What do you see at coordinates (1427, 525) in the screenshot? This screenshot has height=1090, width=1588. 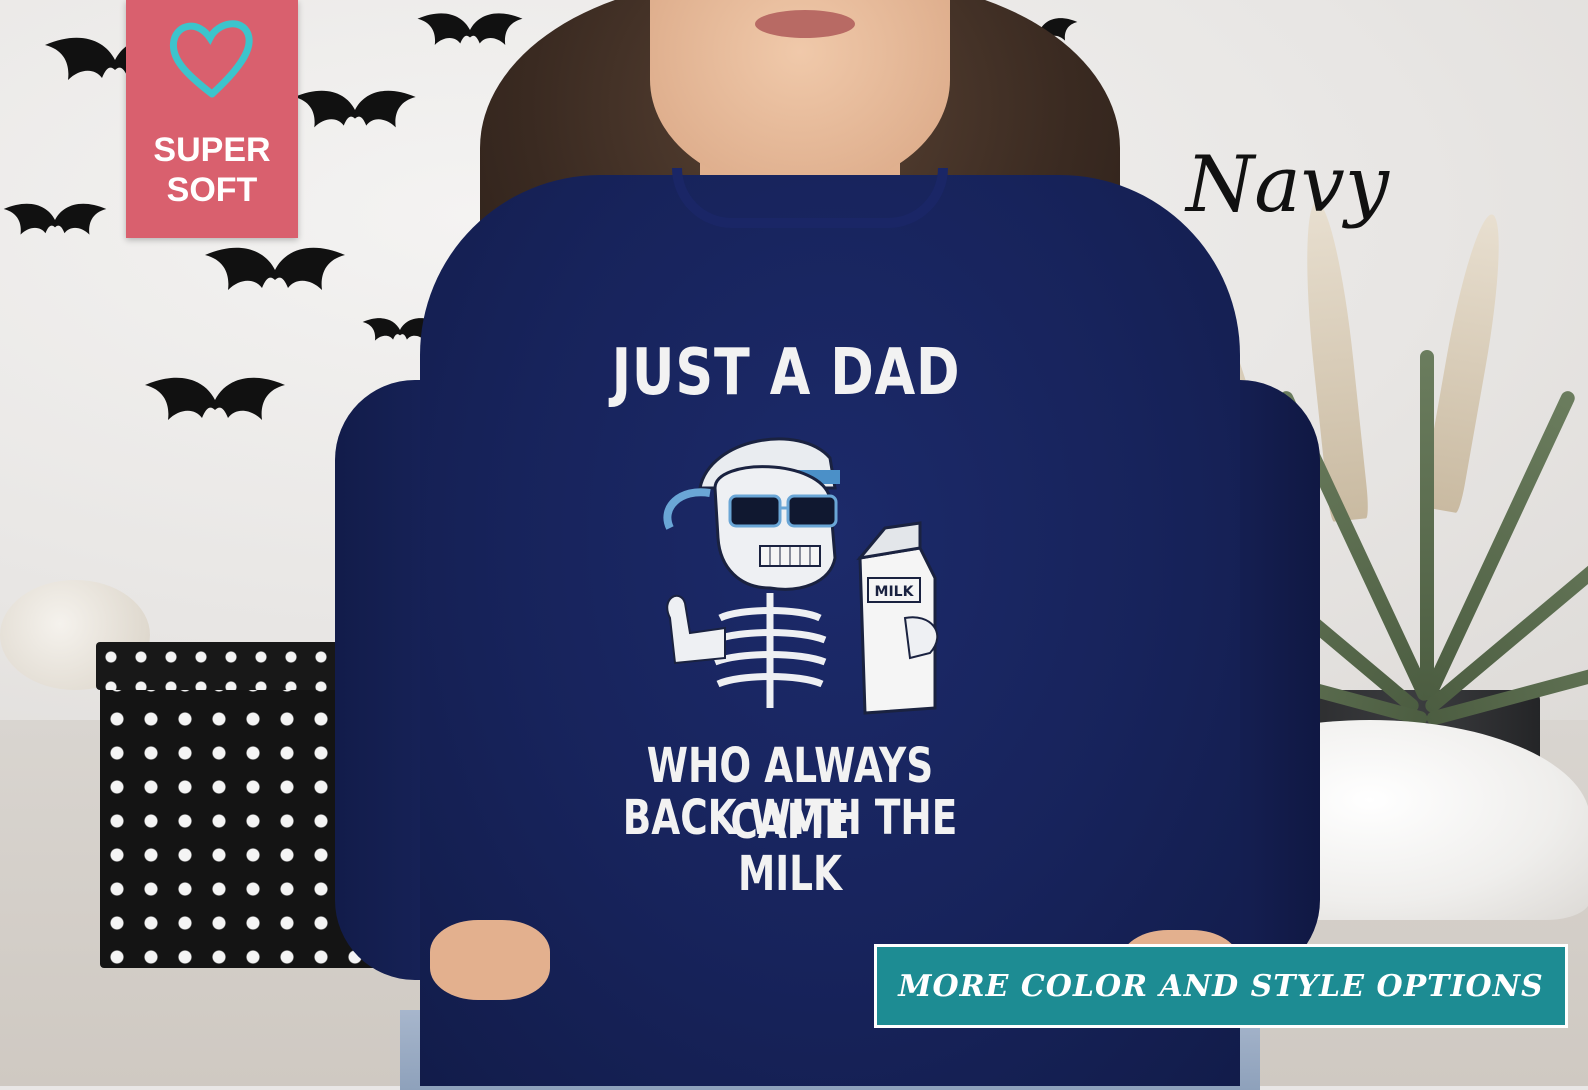 I see `plant-leaf` at bounding box center [1427, 525].